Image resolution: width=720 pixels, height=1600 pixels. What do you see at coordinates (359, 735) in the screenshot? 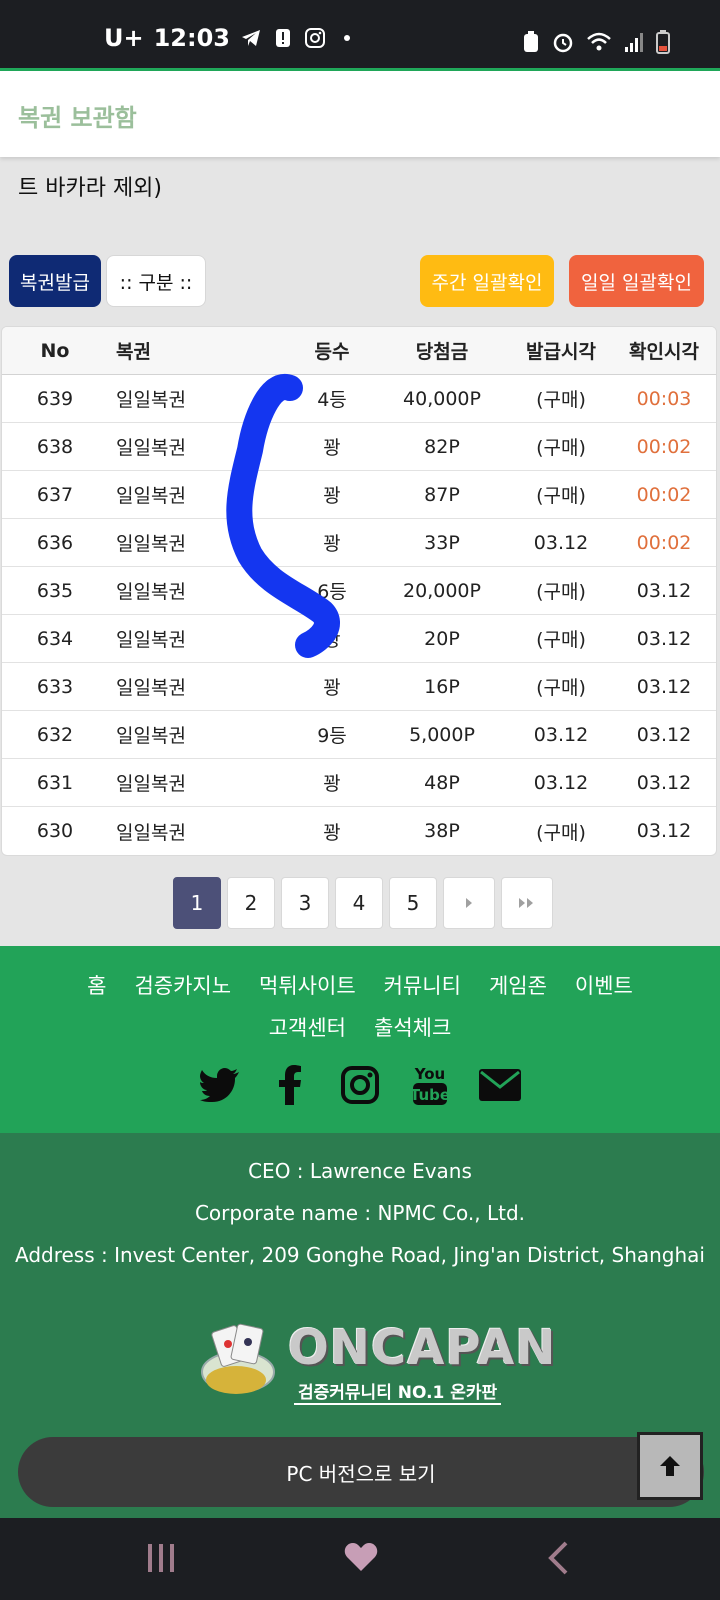
I see `table-row: 632 일일복권 9등 5,000P 03.12 03.12` at bounding box center [359, 735].